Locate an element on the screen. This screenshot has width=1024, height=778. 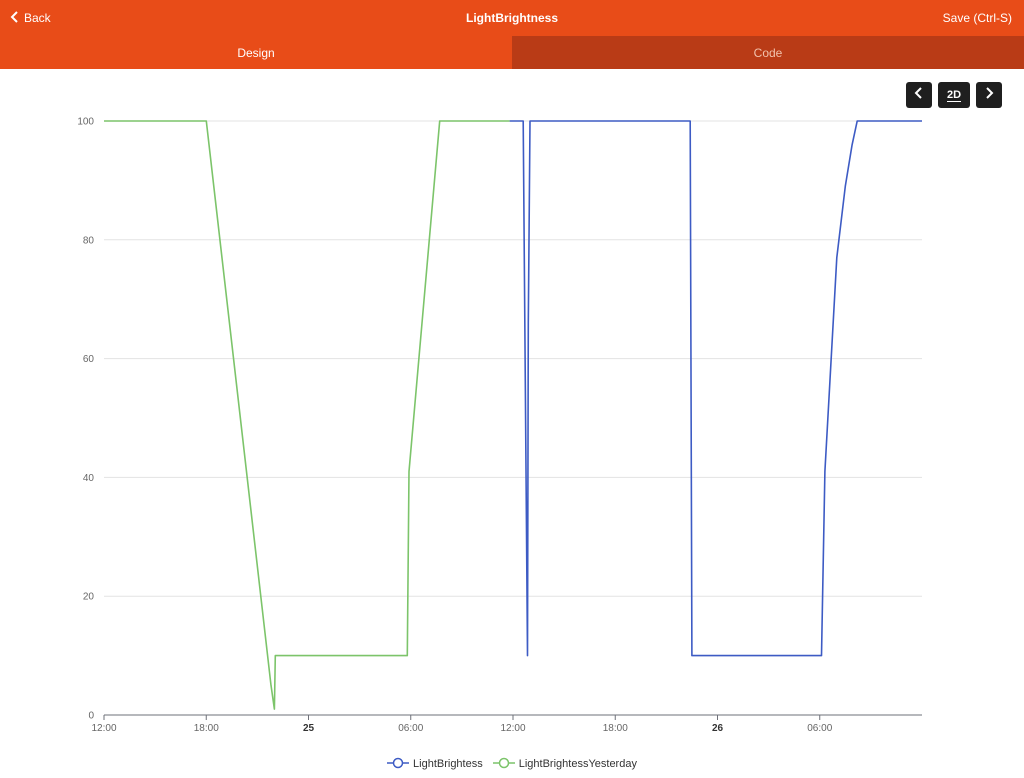
back-button: Back is located at coordinates (30, 18).